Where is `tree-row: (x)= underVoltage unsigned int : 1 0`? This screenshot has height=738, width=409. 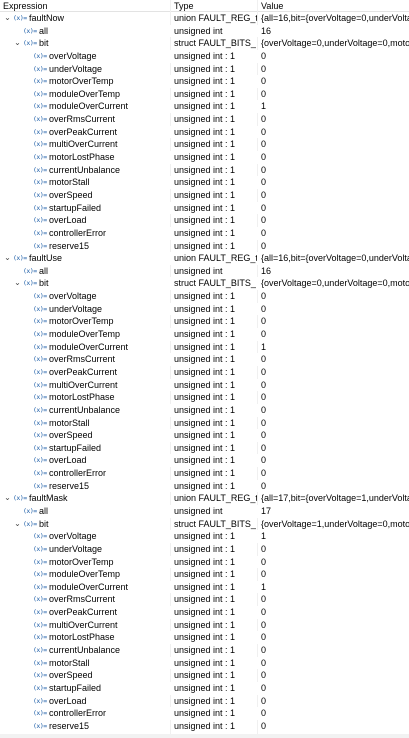 tree-row: (x)= underVoltage unsigned int : 1 0 is located at coordinates (204, 69).